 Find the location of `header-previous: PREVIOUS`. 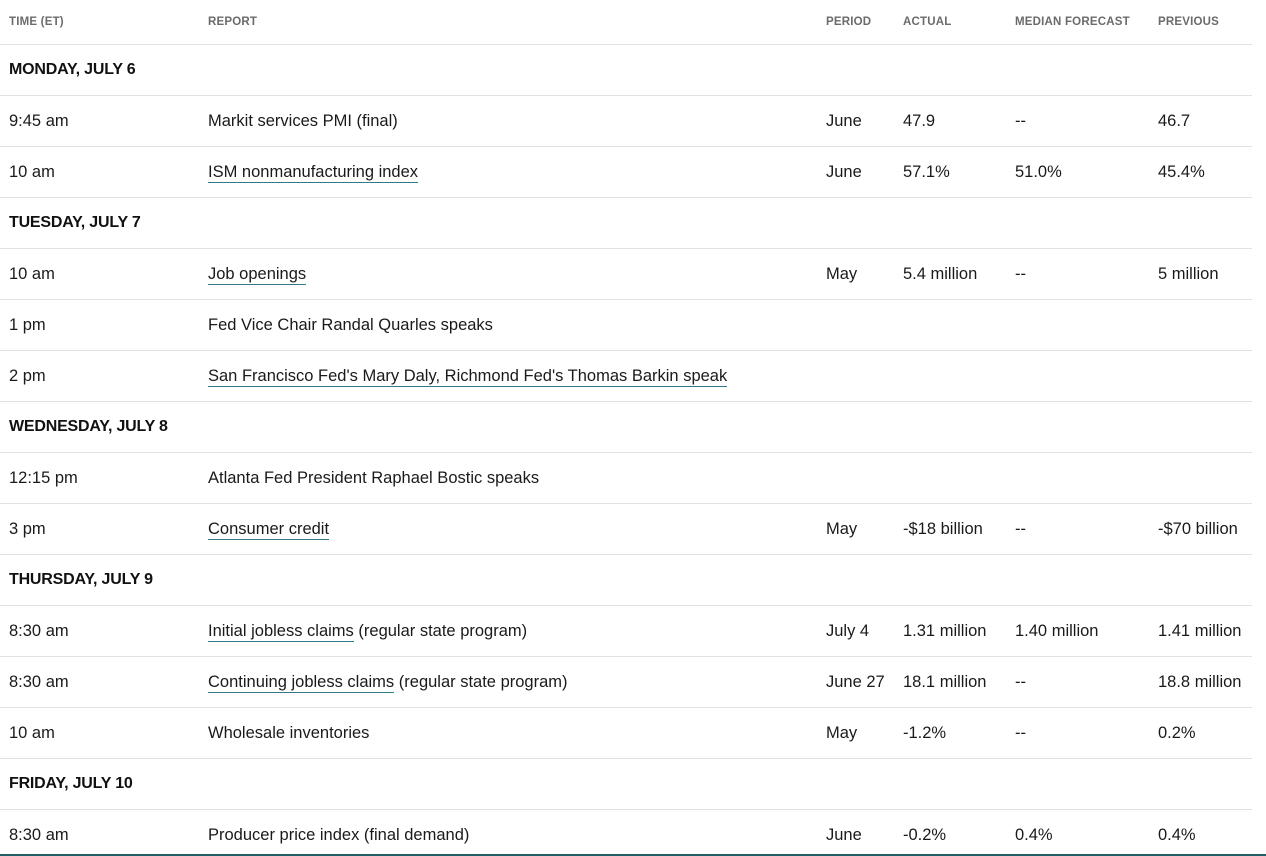

header-previous: PREVIOUS is located at coordinates (1200, 22).